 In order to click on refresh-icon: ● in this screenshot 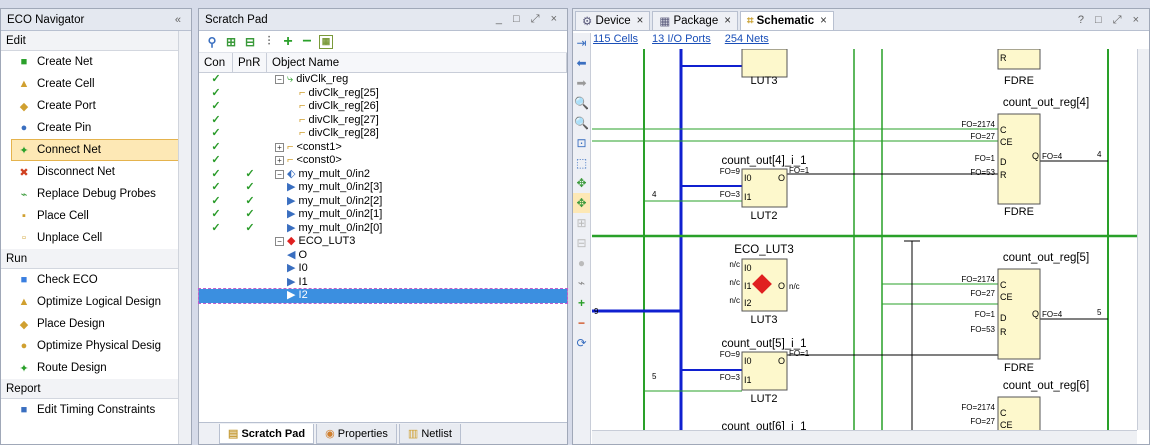, I will do `click(581, 263)`.